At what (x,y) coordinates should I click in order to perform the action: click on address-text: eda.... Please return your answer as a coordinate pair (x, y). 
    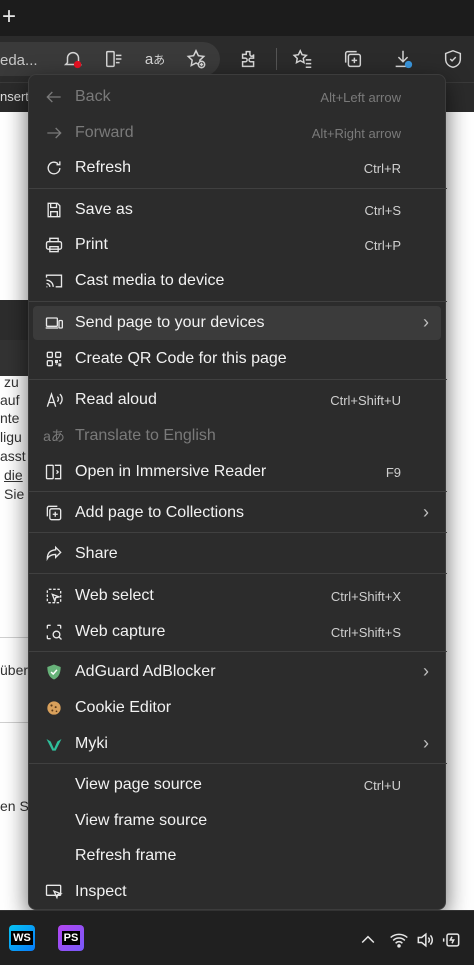
    Looking at the image, I should click on (19, 60).